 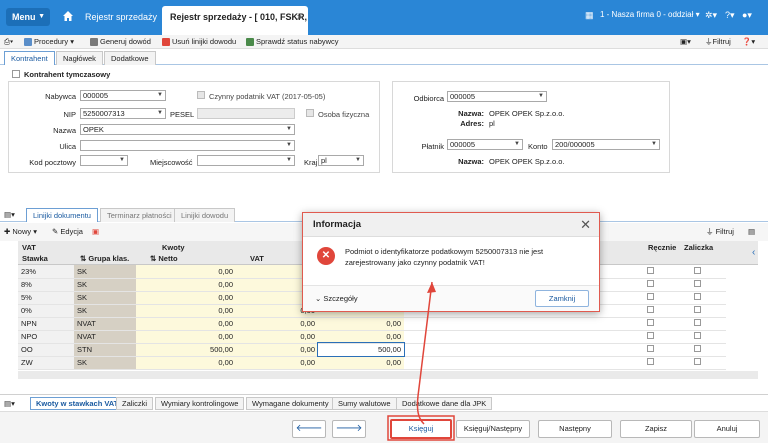 What do you see at coordinates (130, 58) in the screenshot?
I see `tab-dodatkowe: Dodatkowe` at bounding box center [130, 58].